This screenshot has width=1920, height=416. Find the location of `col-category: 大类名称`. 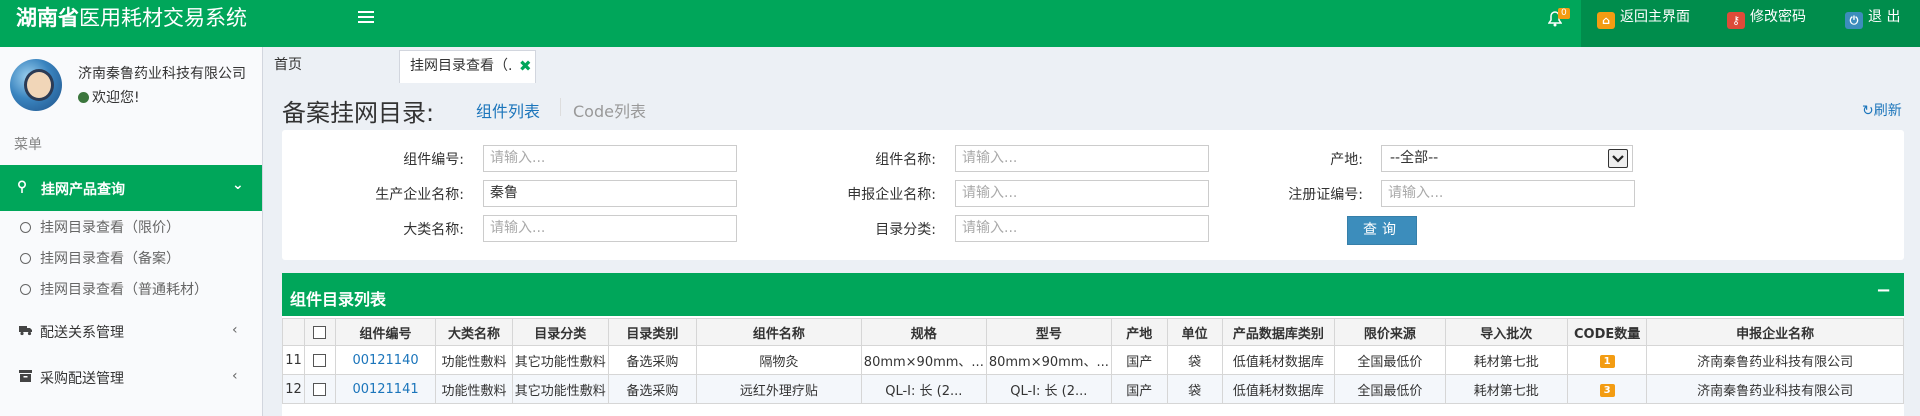

col-category: 大类名称 is located at coordinates (474, 332).